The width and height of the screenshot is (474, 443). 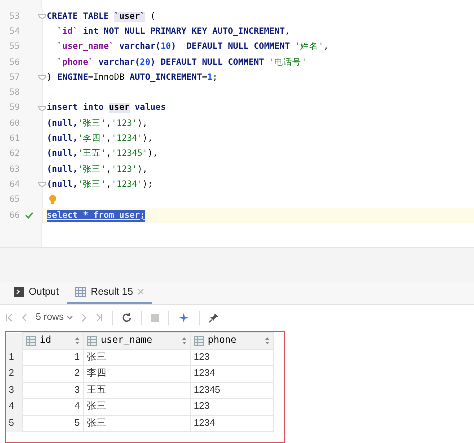 I want to click on code-line: `user_name` varchar(10) DEFAULT NULL COMMENT '姓名',, so click(x=192, y=47).